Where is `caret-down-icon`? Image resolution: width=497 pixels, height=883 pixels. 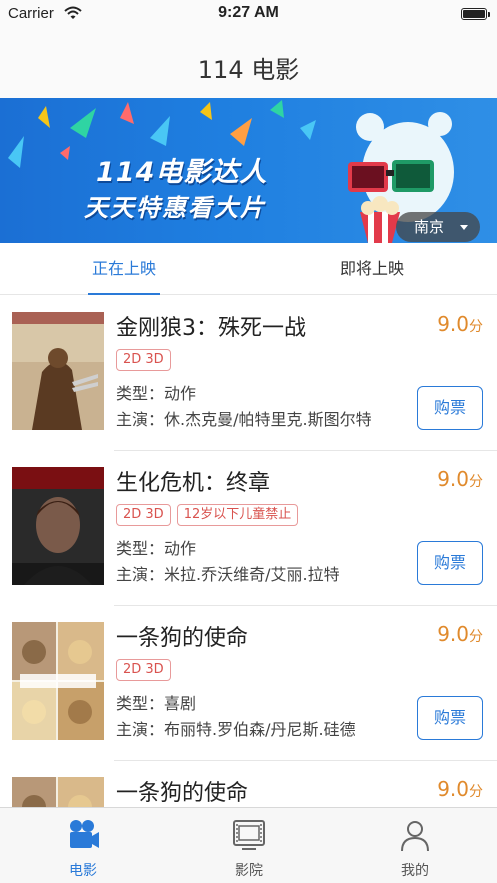
caret-down-icon is located at coordinates (464, 227).